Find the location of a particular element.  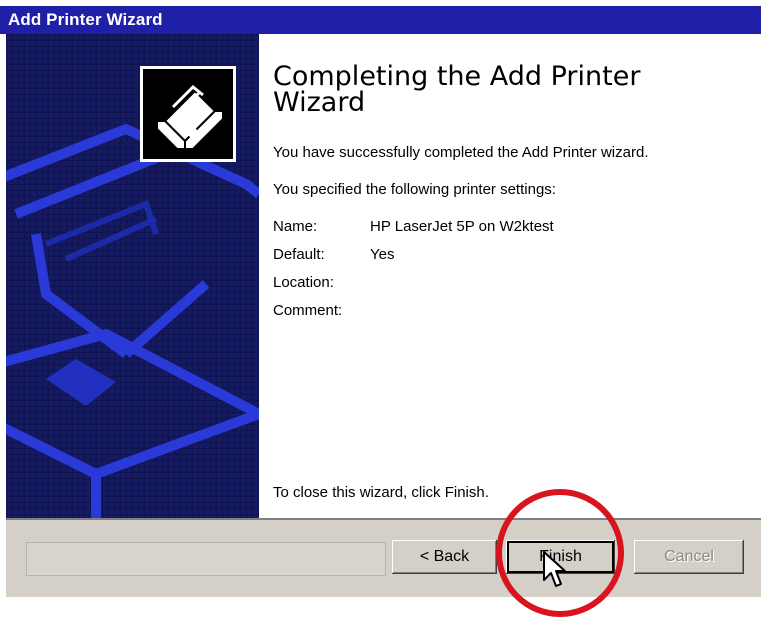

printer-icon is located at coordinates (188, 114).